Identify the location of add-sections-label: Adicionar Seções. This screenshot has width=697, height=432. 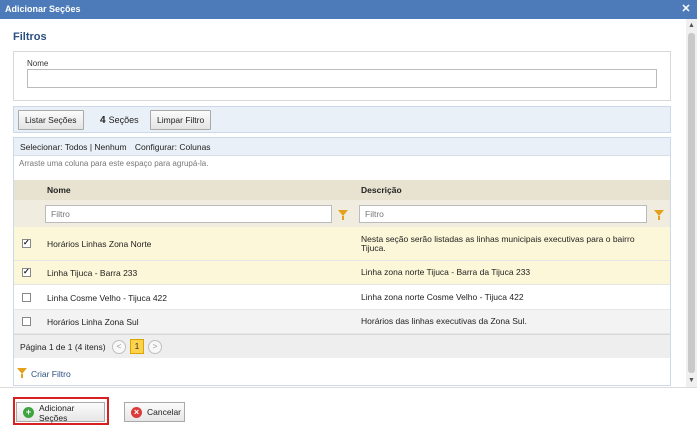
(57, 413).